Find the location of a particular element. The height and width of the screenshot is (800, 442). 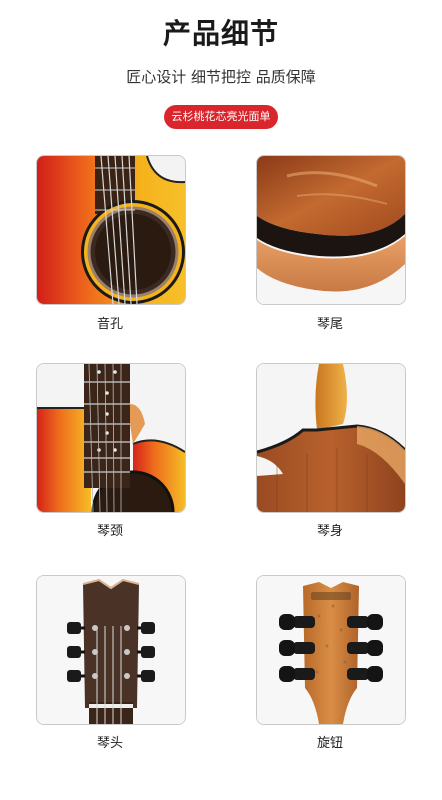

sound-hole-photo is located at coordinates (111, 230).